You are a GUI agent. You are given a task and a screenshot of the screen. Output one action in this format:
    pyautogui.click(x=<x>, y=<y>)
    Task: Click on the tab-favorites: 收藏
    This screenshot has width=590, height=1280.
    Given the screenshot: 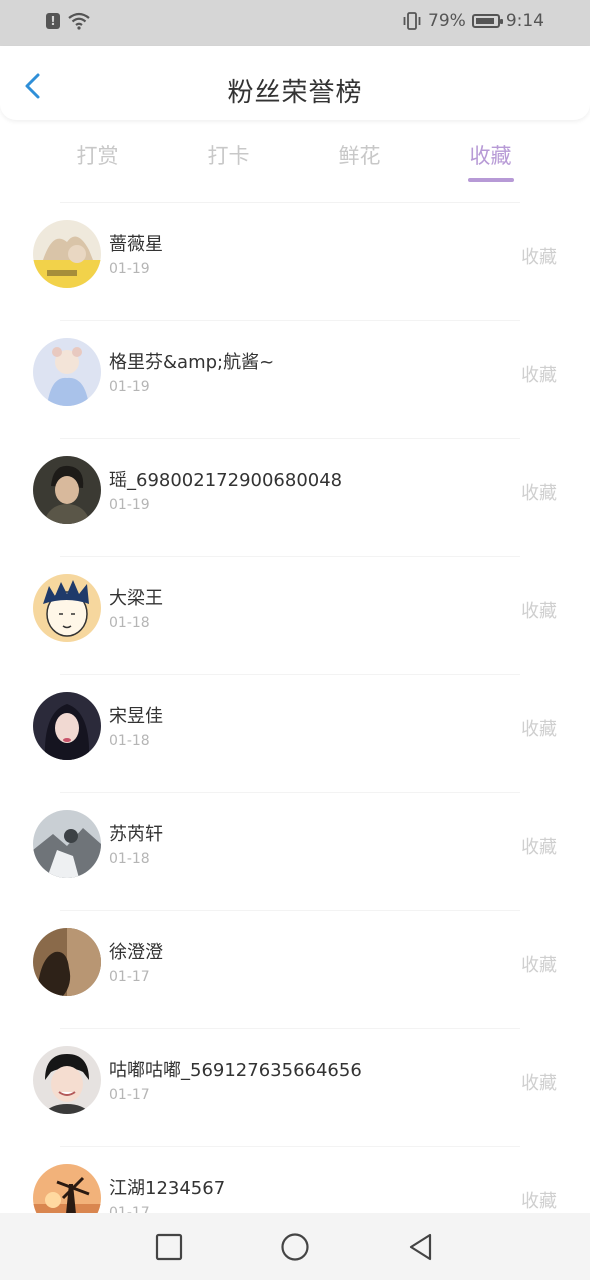 What is the action you would take?
    pyautogui.click(x=490, y=163)
    